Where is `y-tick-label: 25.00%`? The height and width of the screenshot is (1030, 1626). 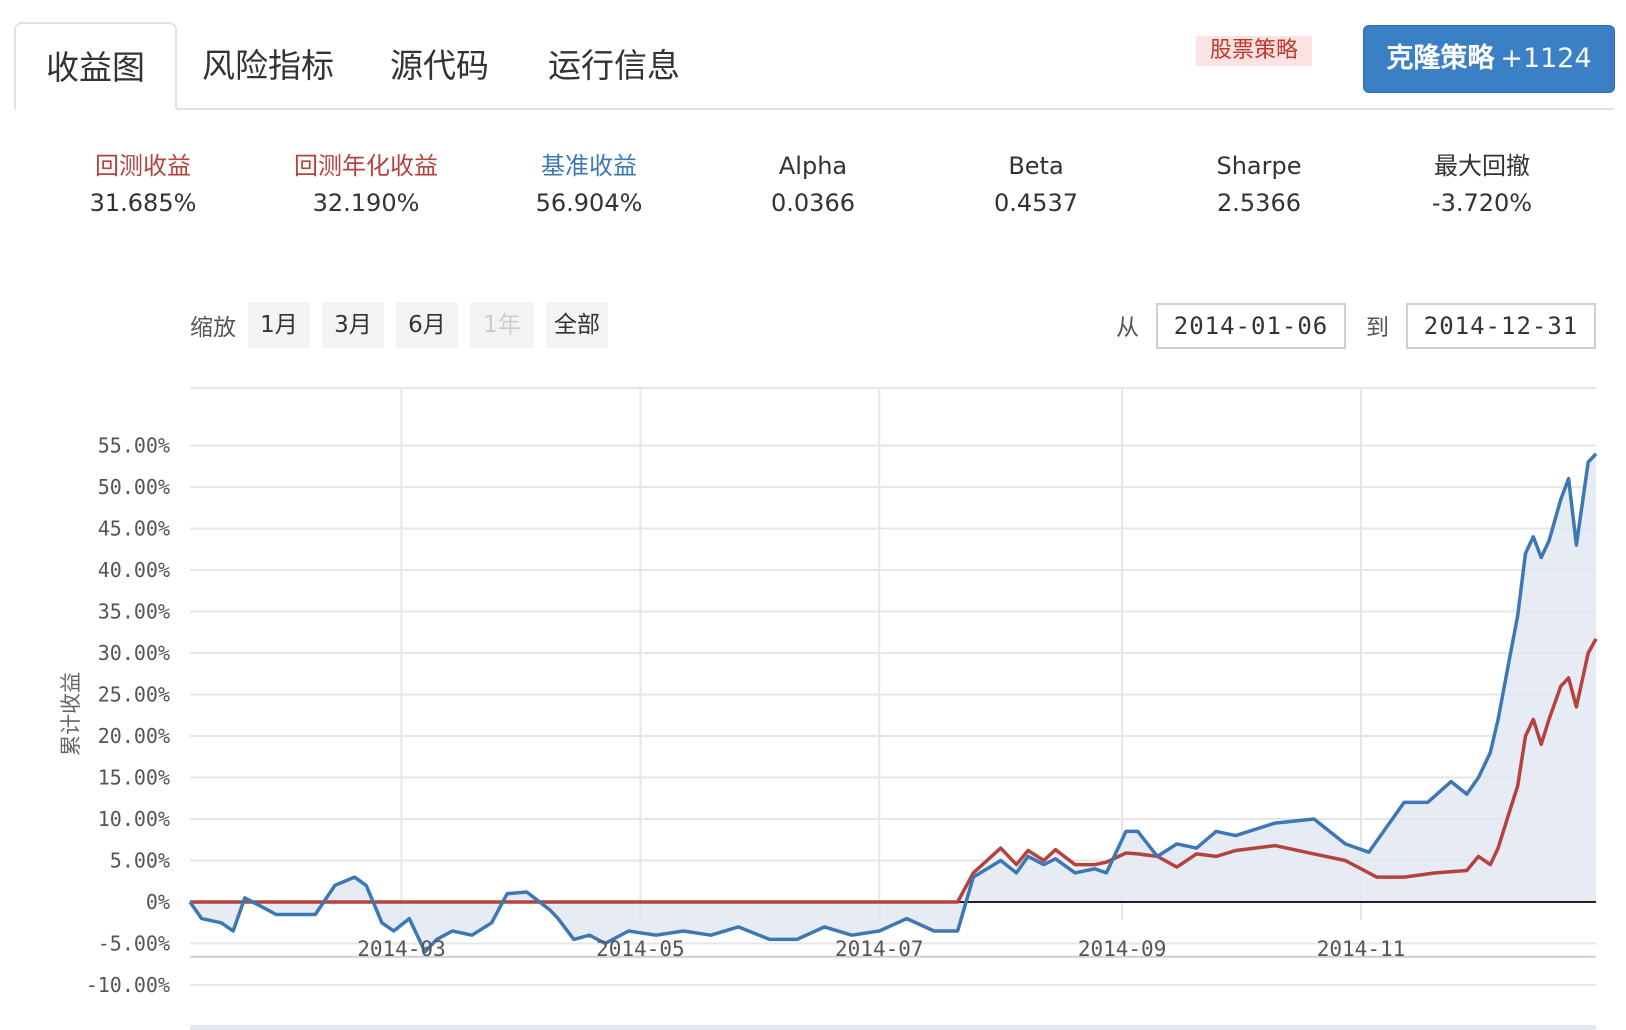 y-tick-label: 25.00% is located at coordinates (134, 695).